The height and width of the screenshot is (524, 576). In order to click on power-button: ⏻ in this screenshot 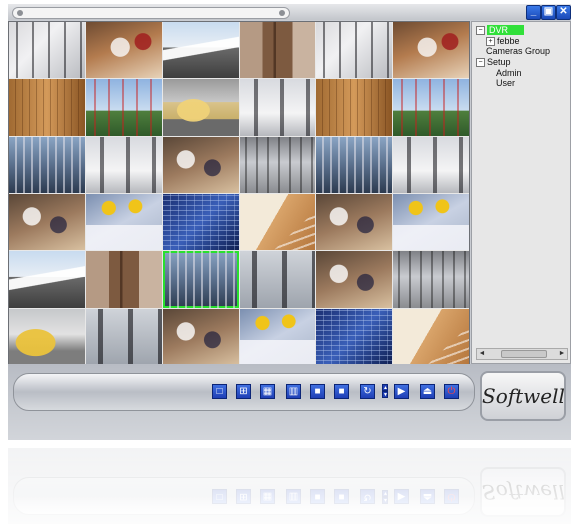, I will do `click(451, 391)`.